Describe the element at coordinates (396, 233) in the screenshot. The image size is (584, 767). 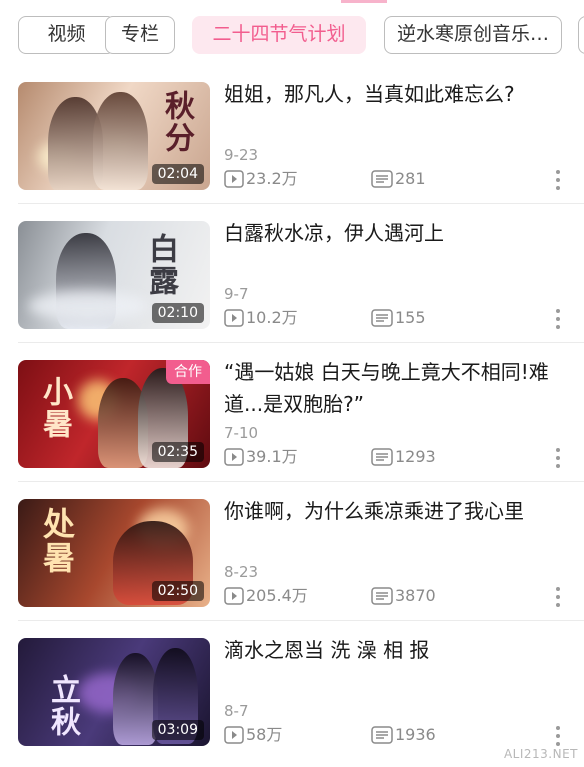
I see `video-title: 白露秋水凉，伊人遇河上` at that location.